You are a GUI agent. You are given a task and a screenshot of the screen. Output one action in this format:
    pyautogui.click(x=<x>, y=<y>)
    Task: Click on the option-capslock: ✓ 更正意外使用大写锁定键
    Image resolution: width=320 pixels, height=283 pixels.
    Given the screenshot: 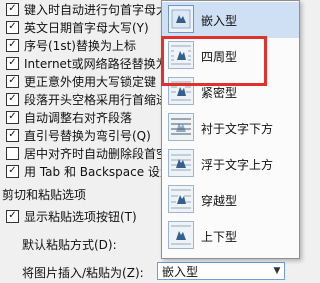 What is the action you would take?
    pyautogui.click(x=81, y=81)
    